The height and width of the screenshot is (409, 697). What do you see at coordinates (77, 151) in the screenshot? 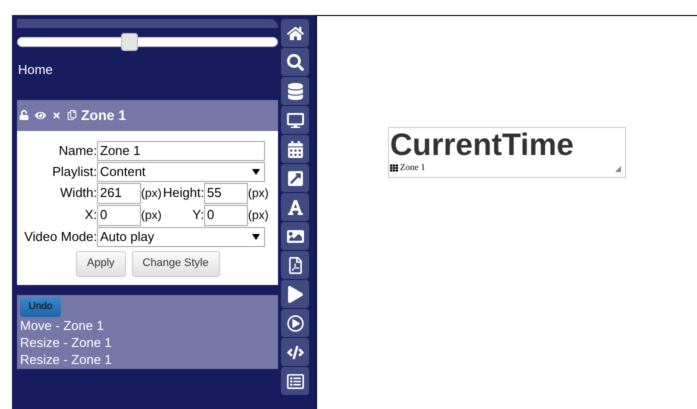
I see `field-label: Name:` at bounding box center [77, 151].